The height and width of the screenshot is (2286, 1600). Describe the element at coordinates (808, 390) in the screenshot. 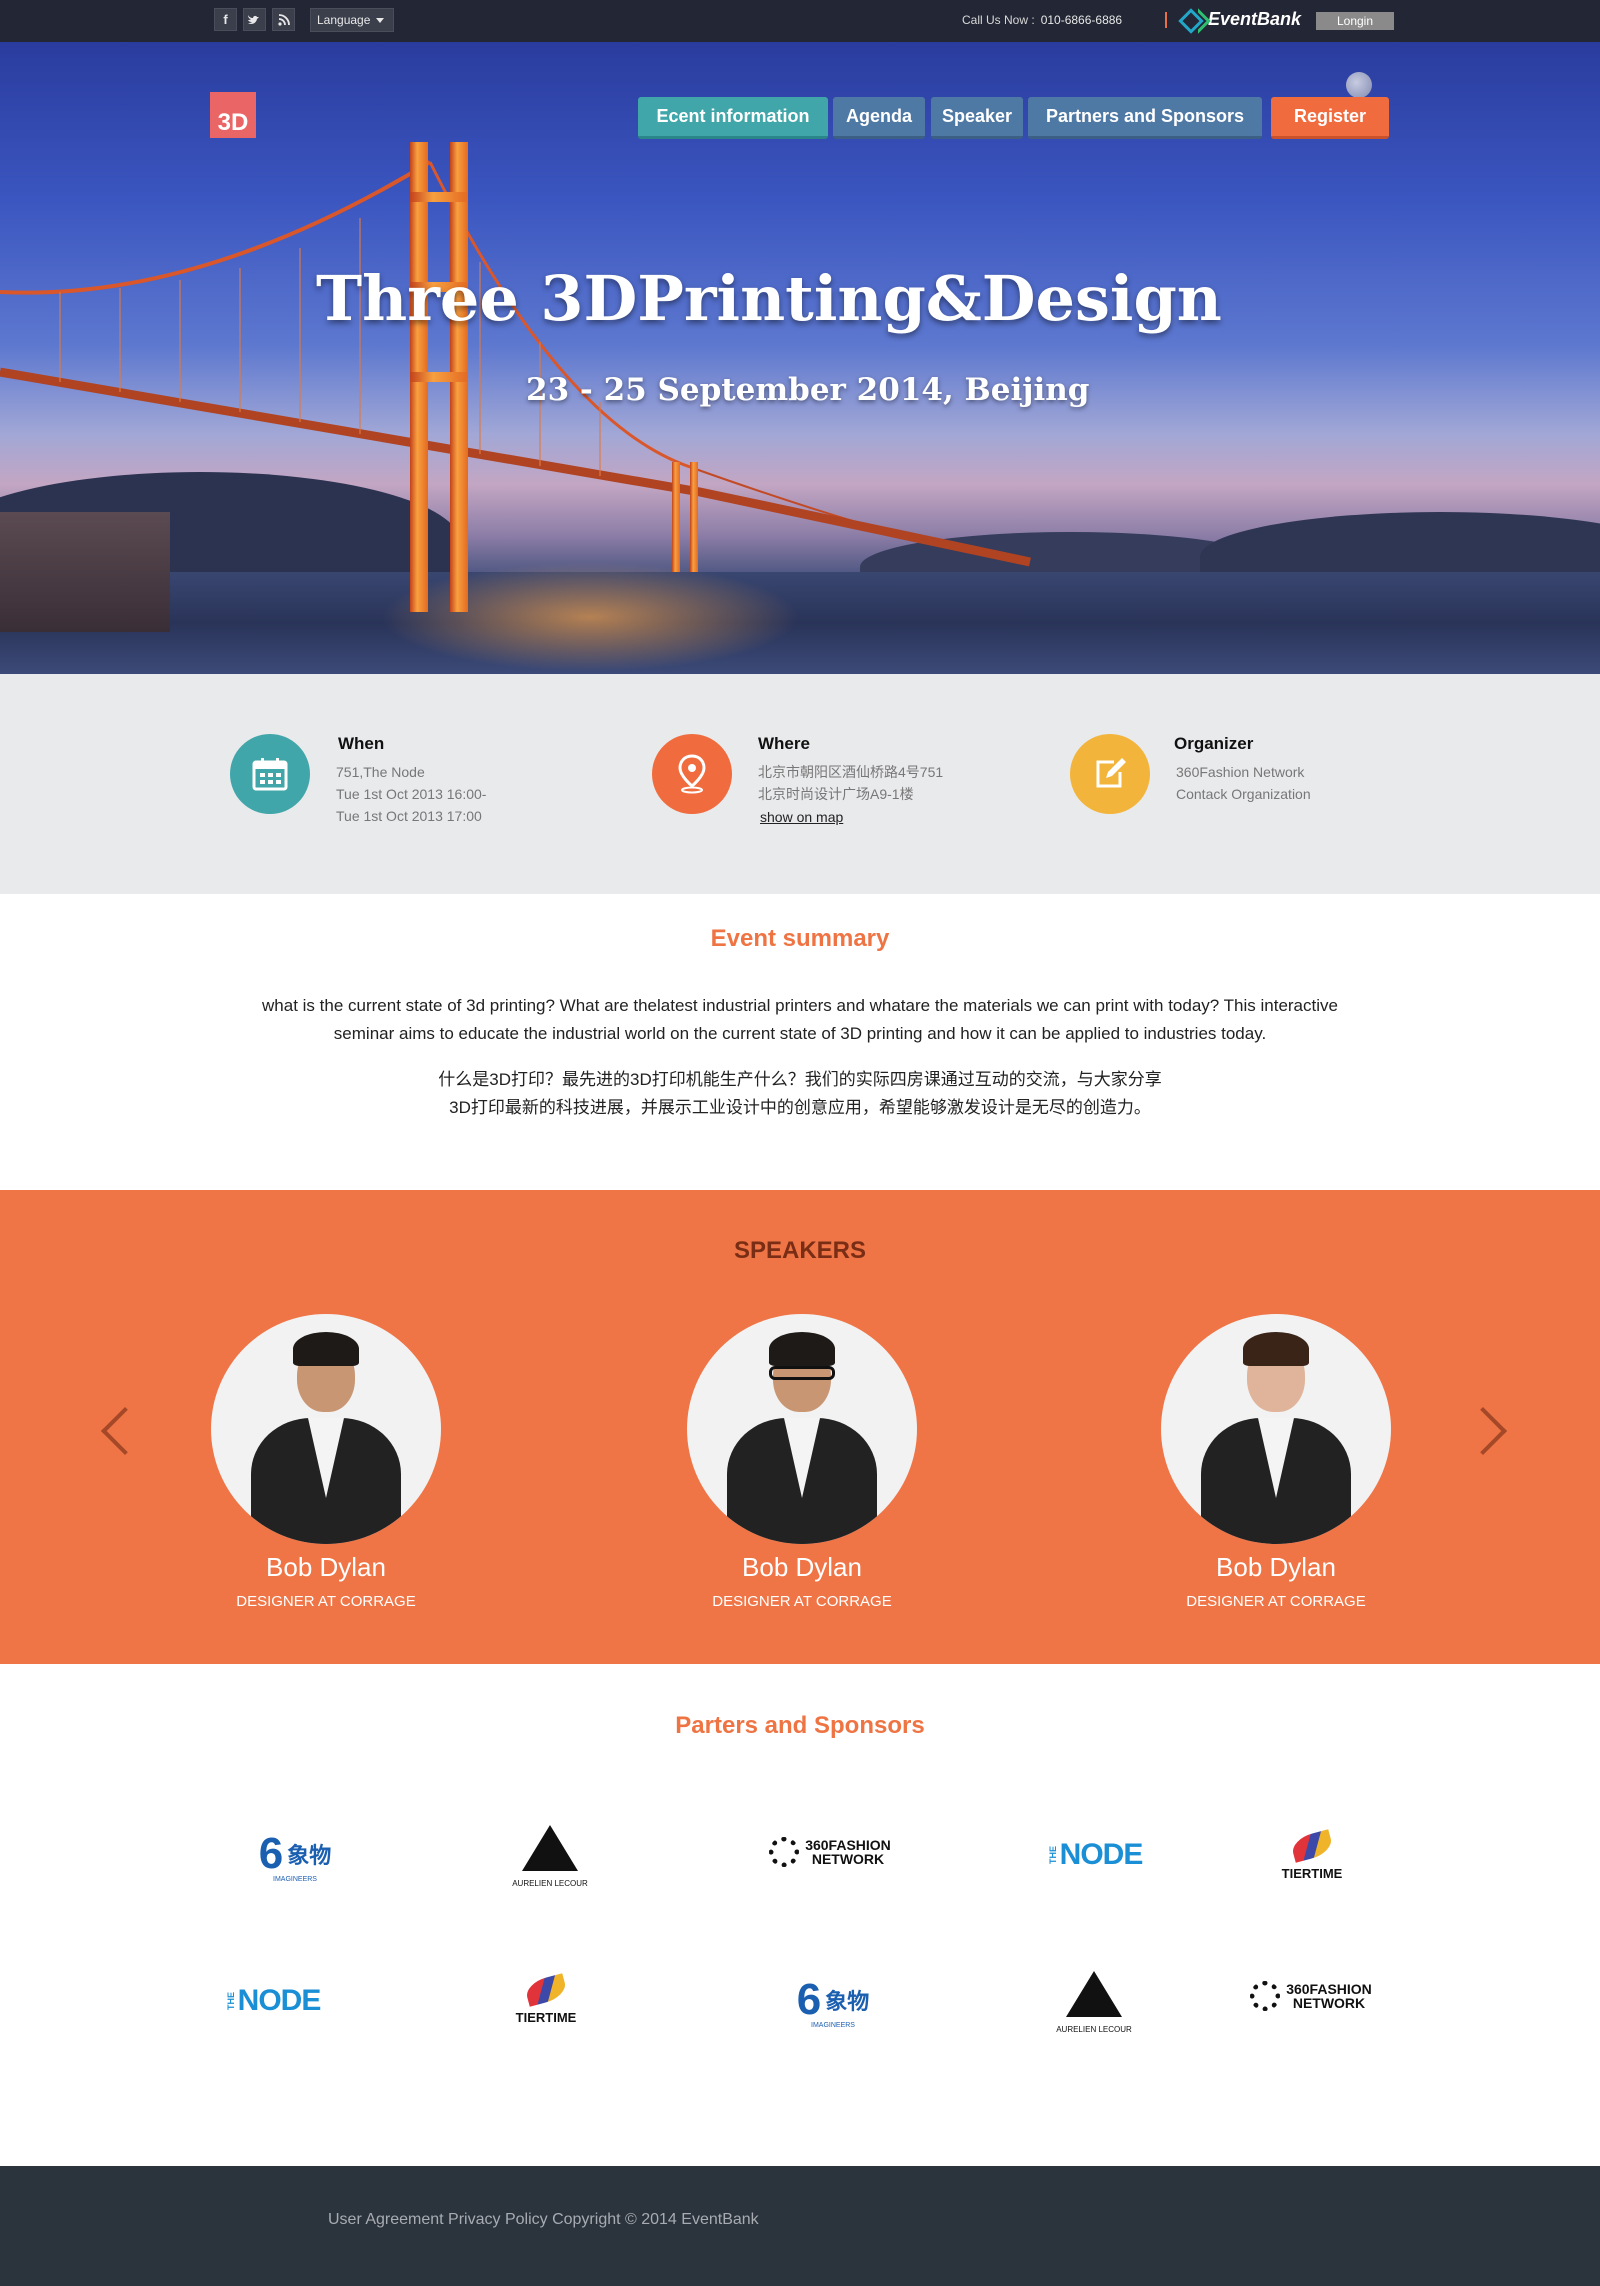

I see `hero-subtitle: 23 - 25 September 2014, Beijing` at that location.